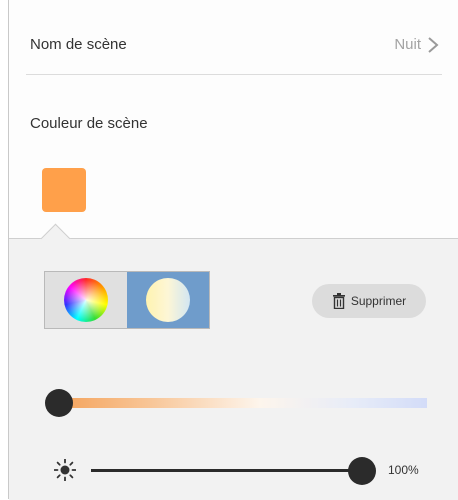  Describe the element at coordinates (241, 403) in the screenshot. I see `color-temperature-slider-track` at that location.